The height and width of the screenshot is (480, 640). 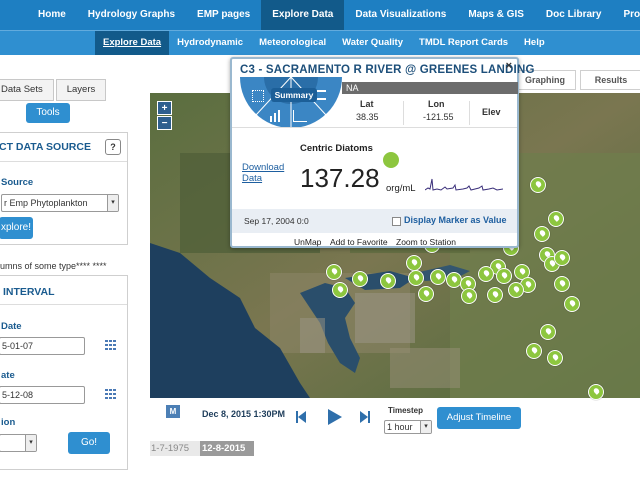 What do you see at coordinates (131, 15) in the screenshot?
I see `nav-hydrology-graphs: Hydrology Graphs` at bounding box center [131, 15].